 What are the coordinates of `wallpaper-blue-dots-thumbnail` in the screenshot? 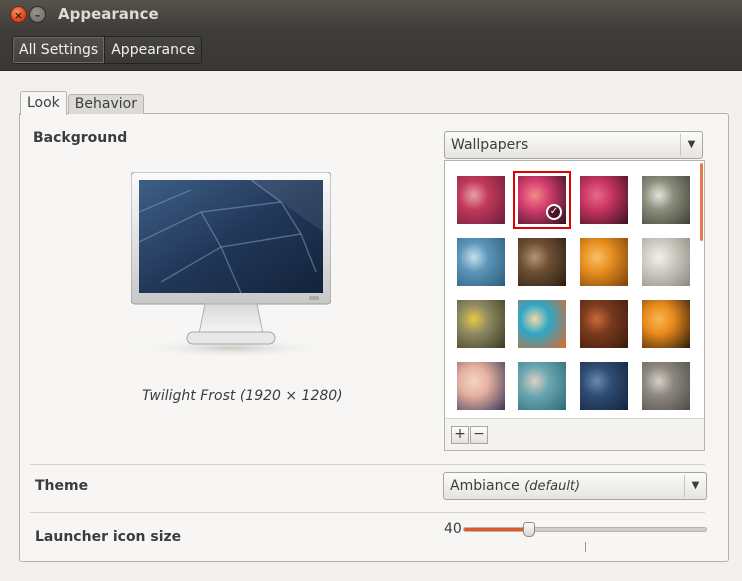 It's located at (481, 262).